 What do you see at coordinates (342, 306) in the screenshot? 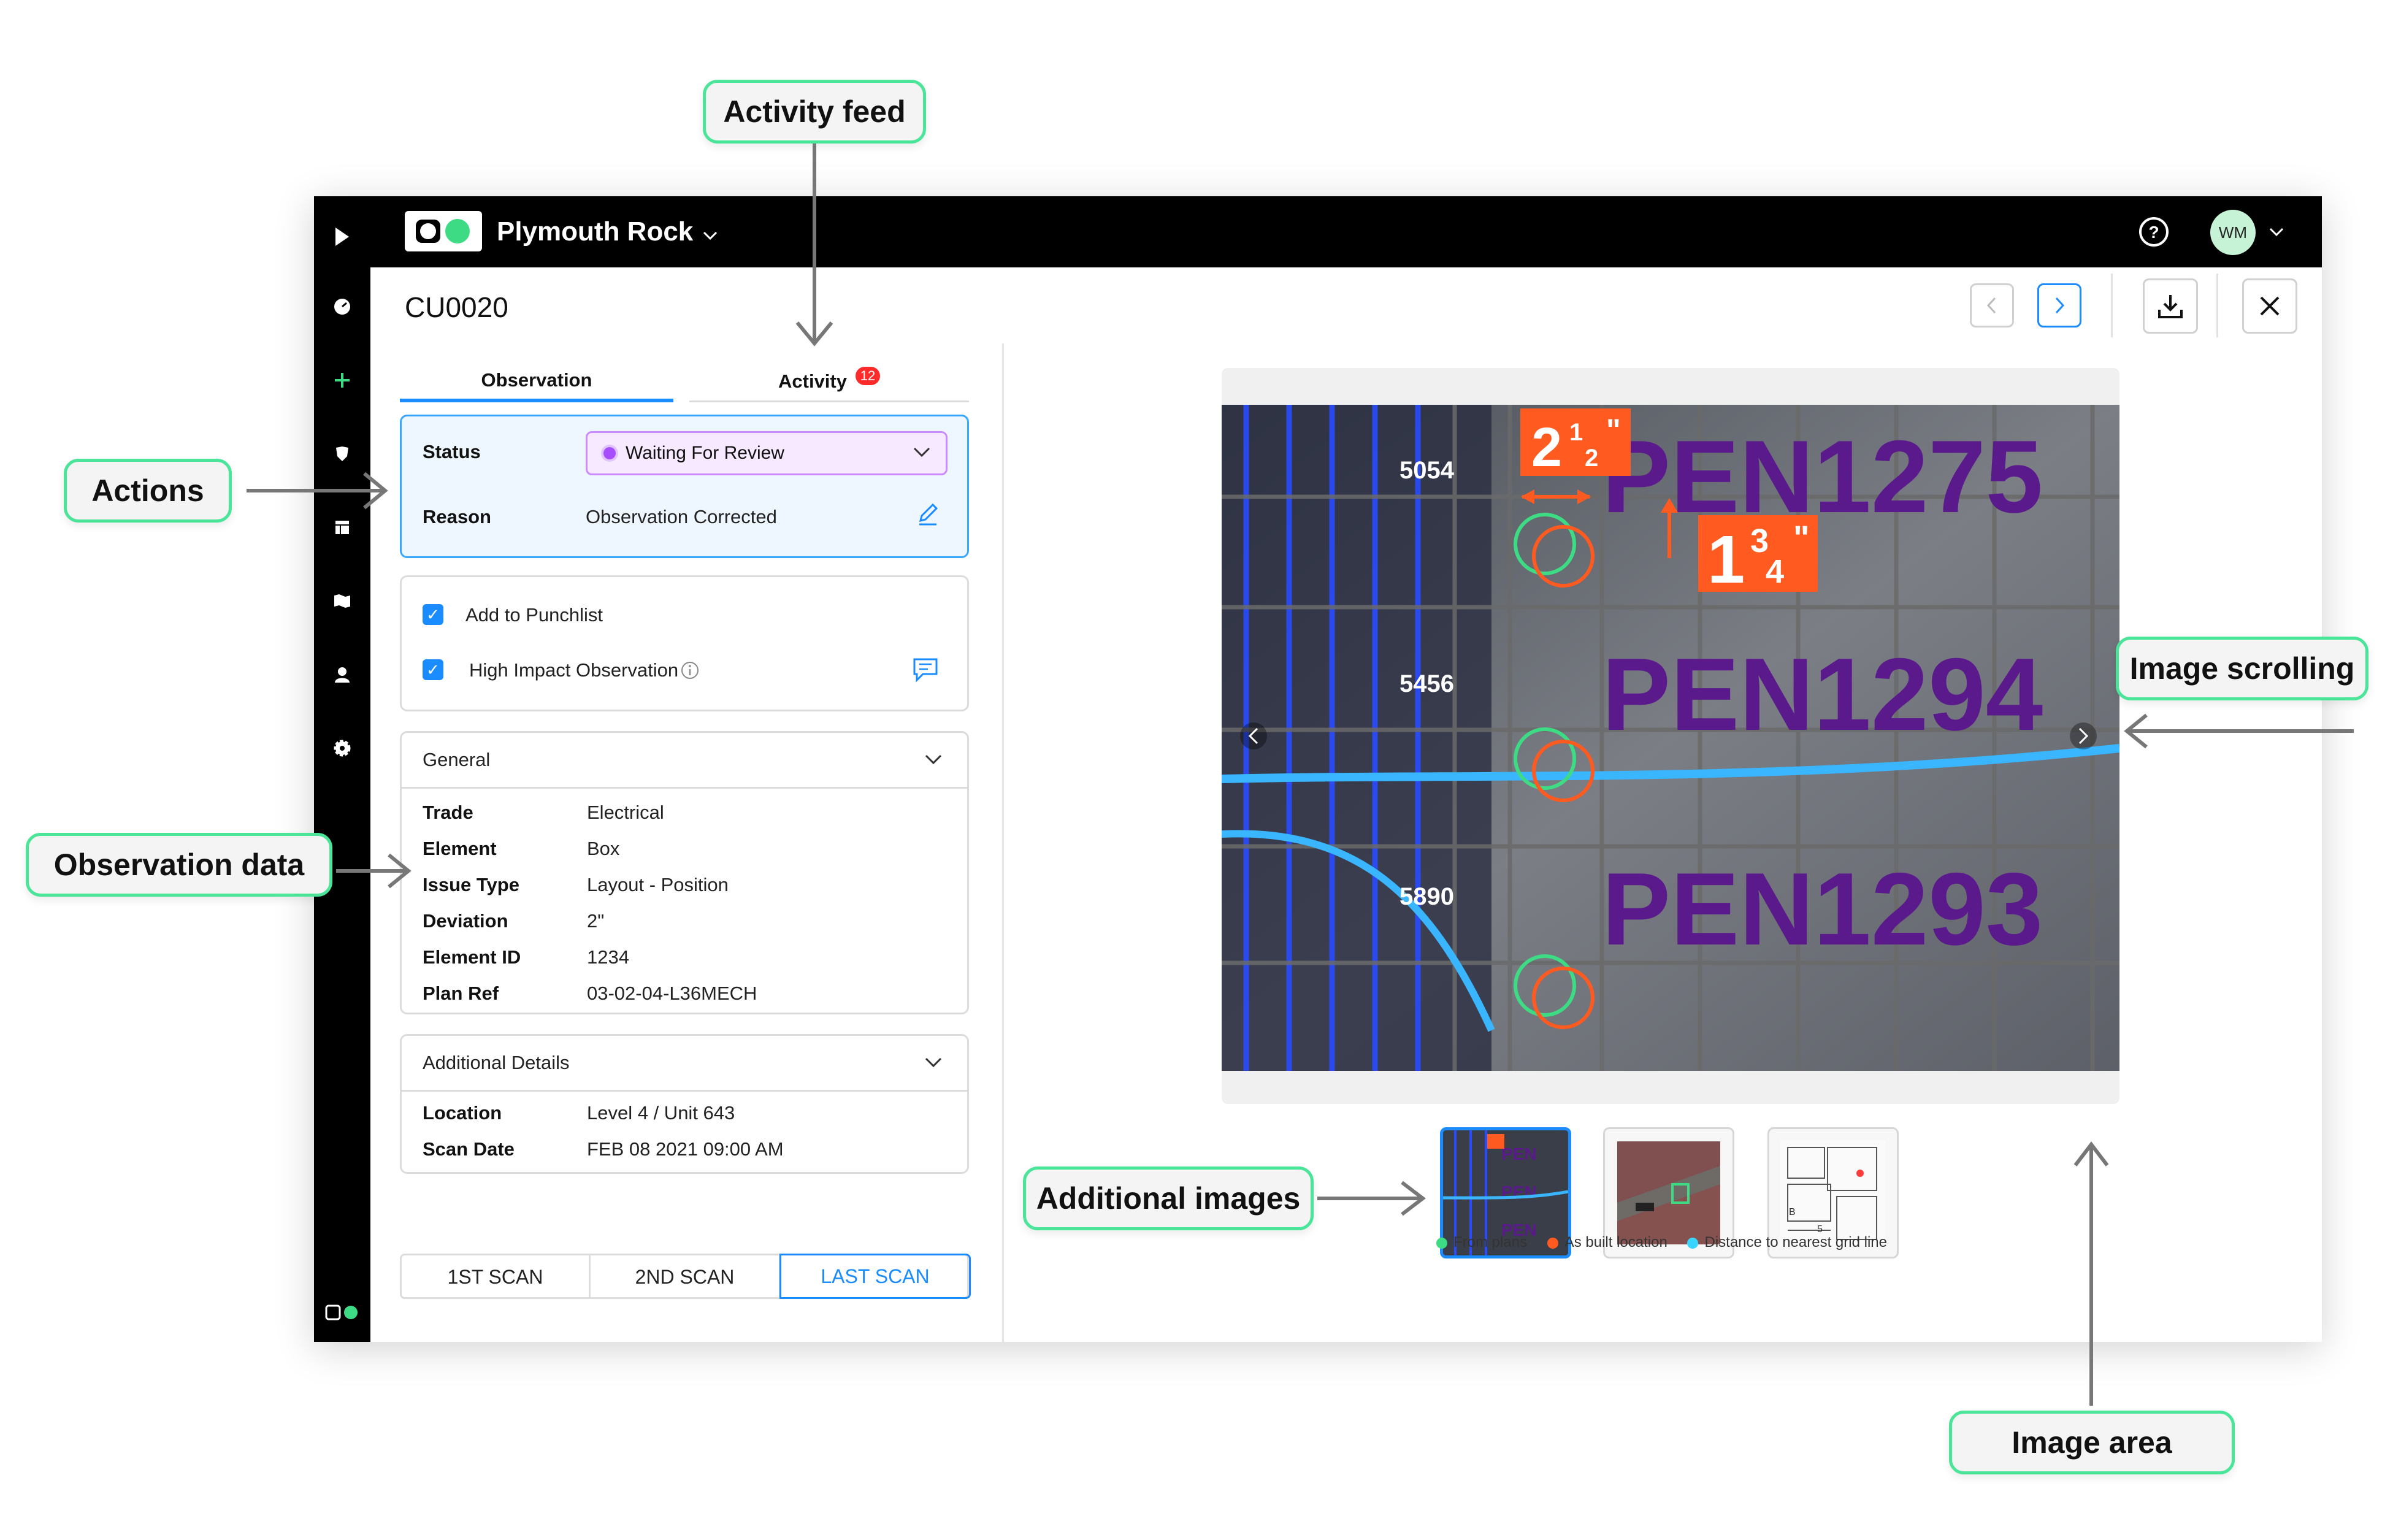
I see `dashboard-icon` at bounding box center [342, 306].